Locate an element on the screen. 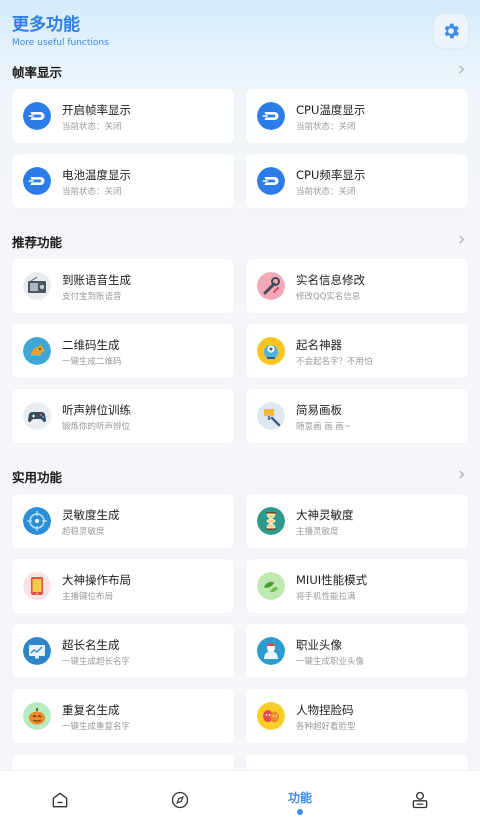  tab-discover is located at coordinates (180, 800).